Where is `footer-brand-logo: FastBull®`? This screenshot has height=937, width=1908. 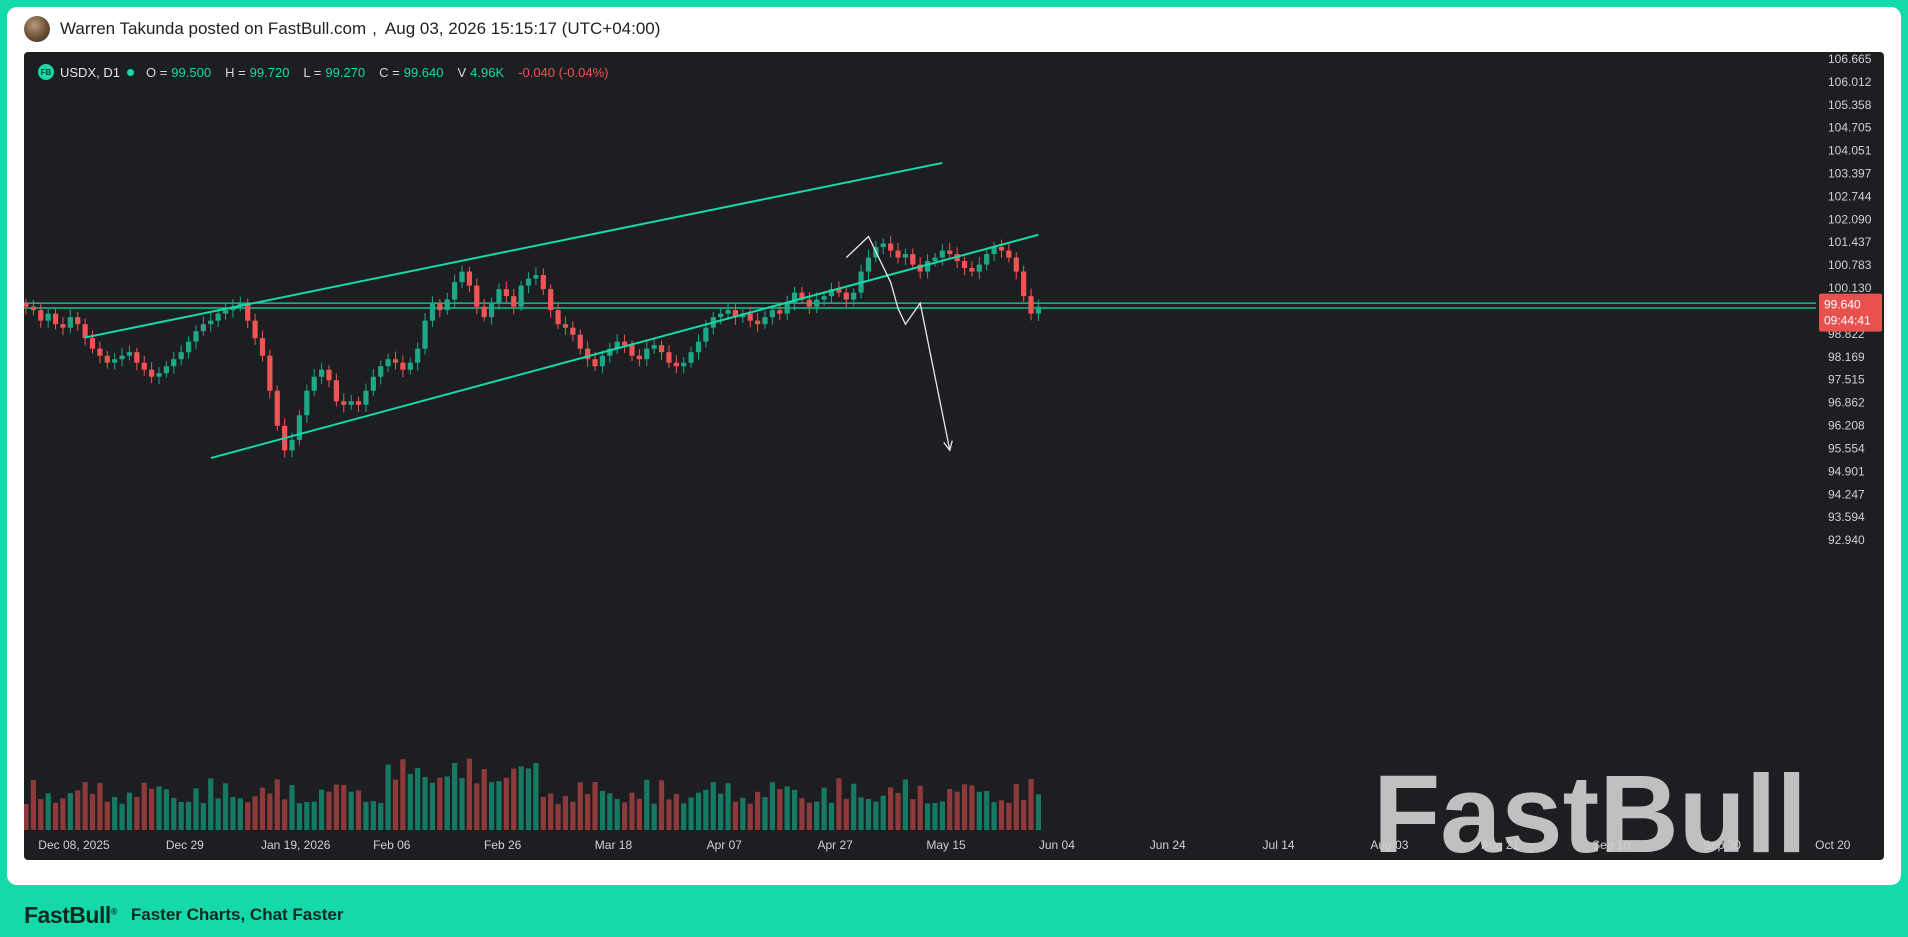
footer-brand-logo: FastBull® is located at coordinates (70, 915).